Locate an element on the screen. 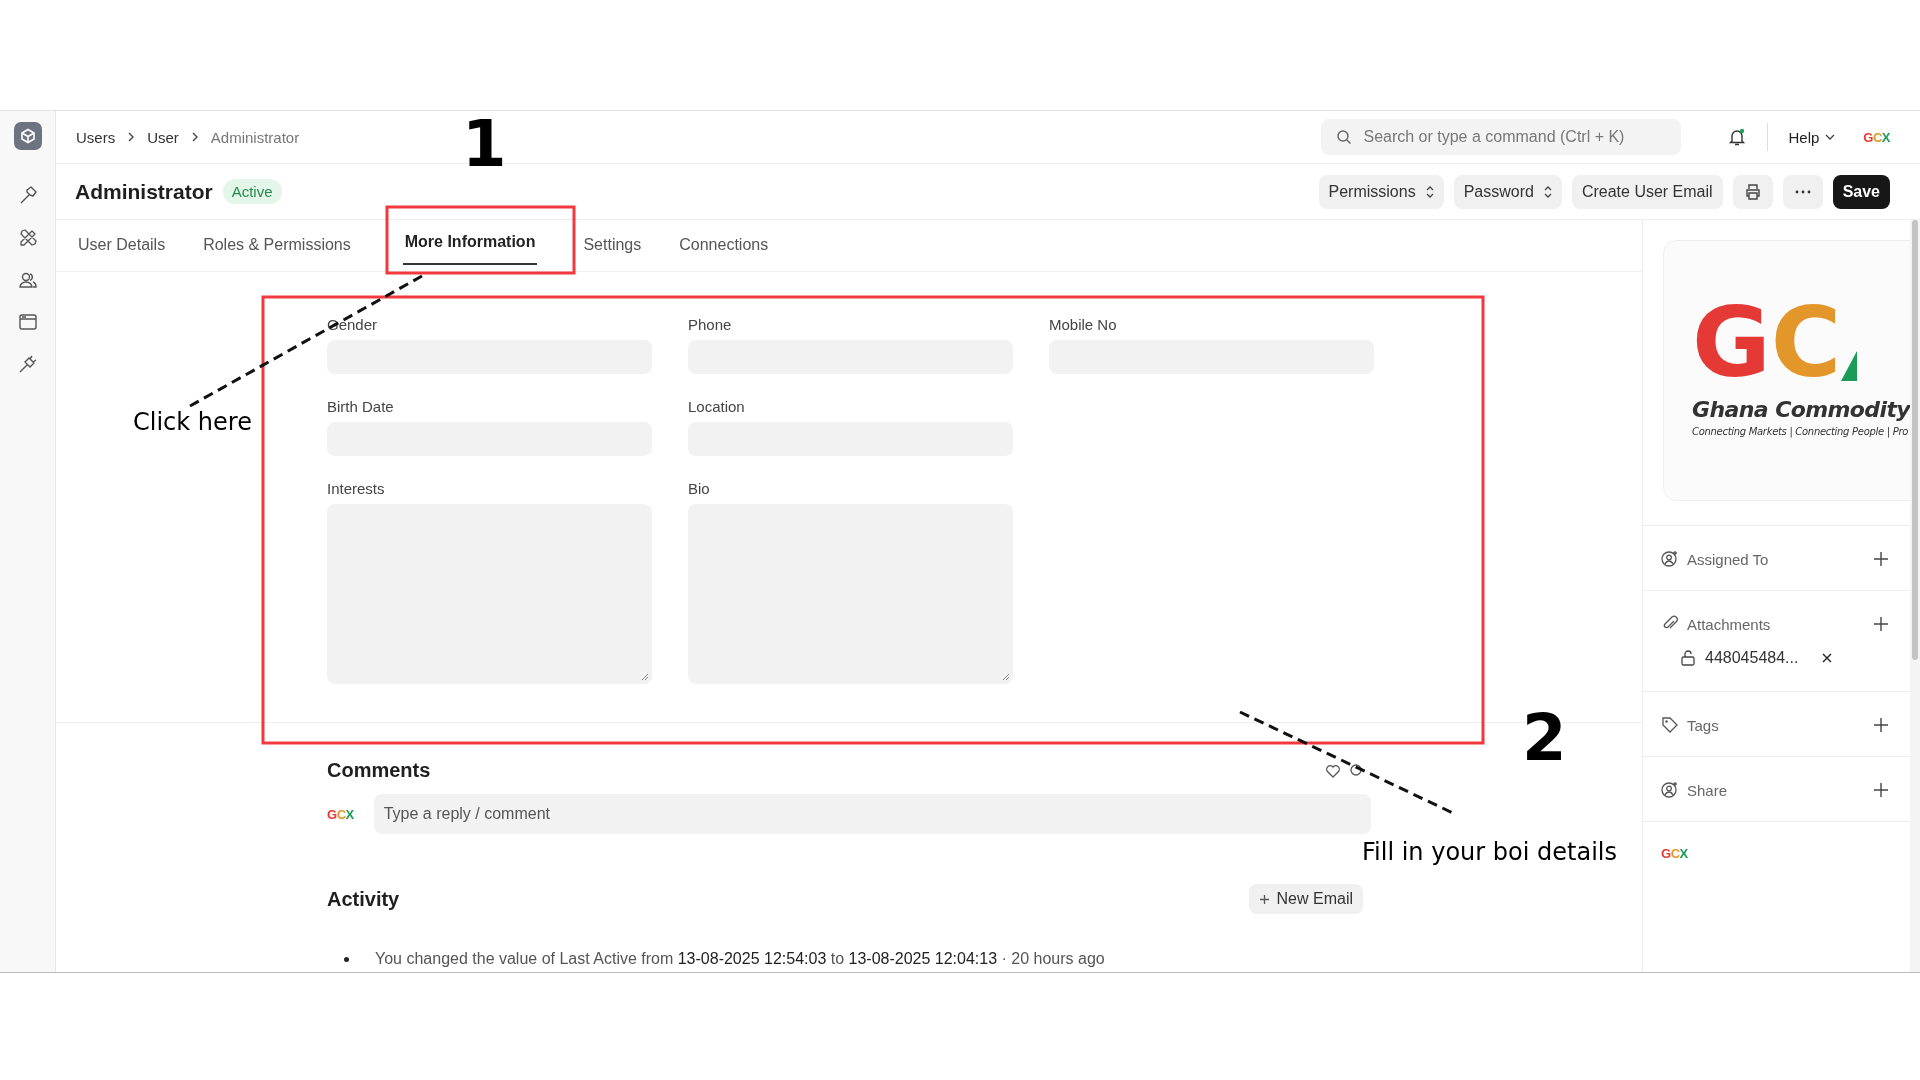  print-button is located at coordinates (1752, 191).